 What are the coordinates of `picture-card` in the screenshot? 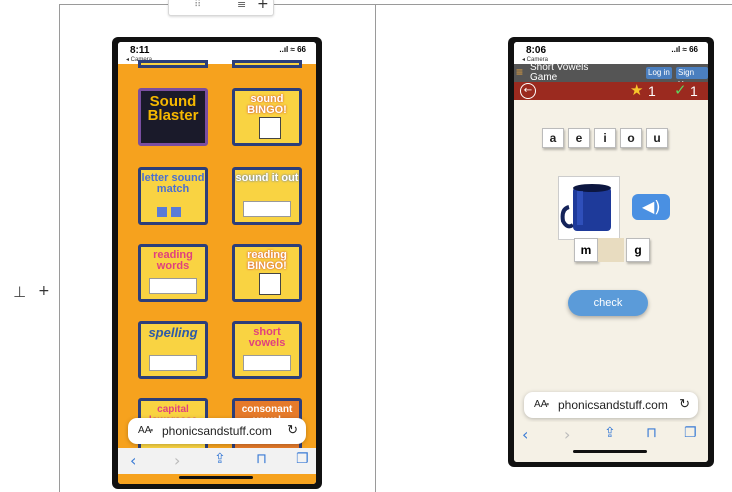 It's located at (589, 208).